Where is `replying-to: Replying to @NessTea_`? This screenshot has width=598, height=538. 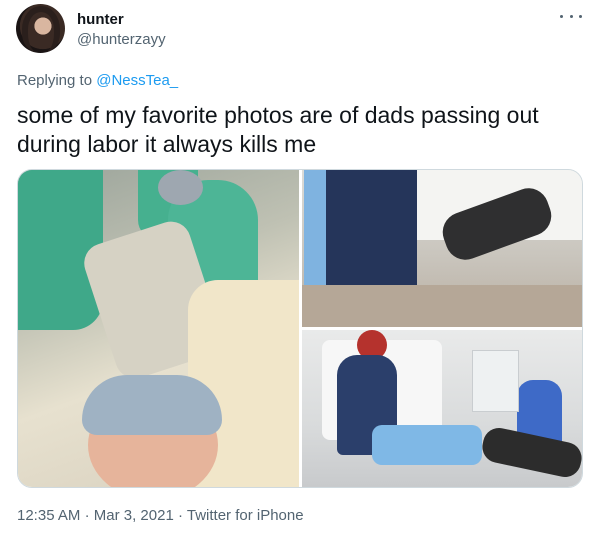 replying-to: Replying to @NessTea_ is located at coordinates (97, 80).